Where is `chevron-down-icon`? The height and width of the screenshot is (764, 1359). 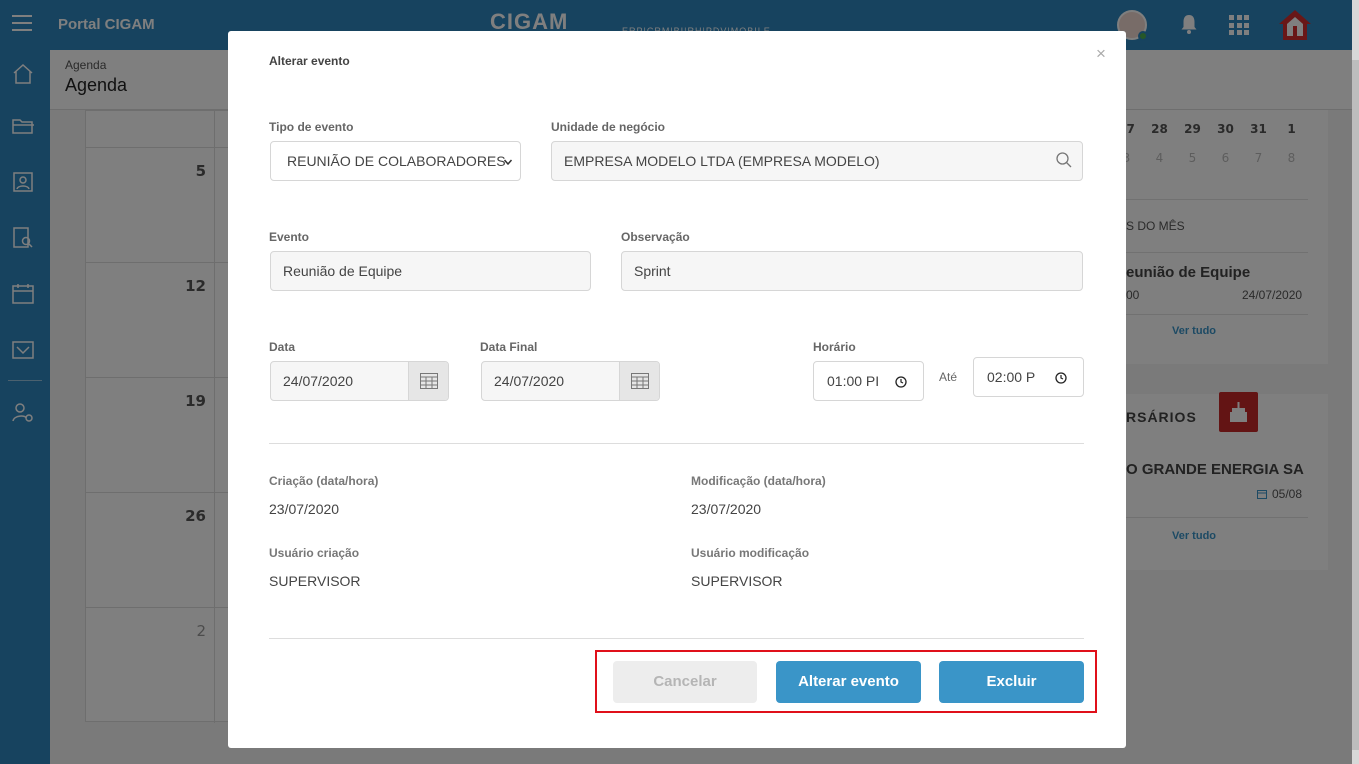
chevron-down-icon is located at coordinates (508, 162).